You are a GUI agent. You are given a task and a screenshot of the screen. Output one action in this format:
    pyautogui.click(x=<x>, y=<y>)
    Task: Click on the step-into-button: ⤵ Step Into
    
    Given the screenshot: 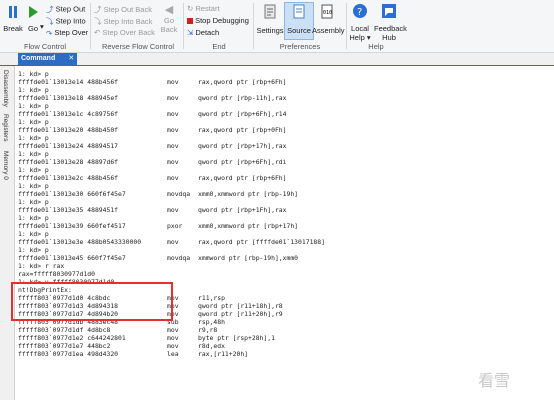 What is the action you would take?
    pyautogui.click(x=66, y=21)
    